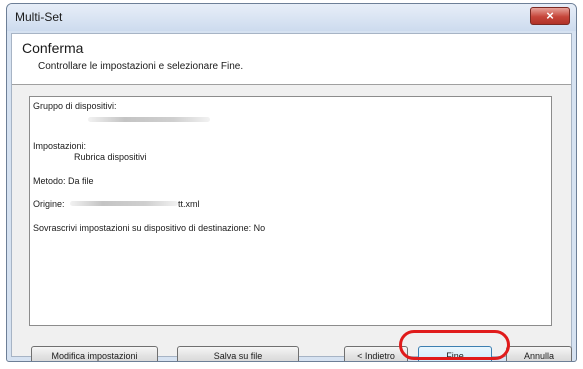 Image resolution: width=583 pixels, height=369 pixels. I want to click on edit-settings-button: Modifica impostazioni, so click(94, 353).